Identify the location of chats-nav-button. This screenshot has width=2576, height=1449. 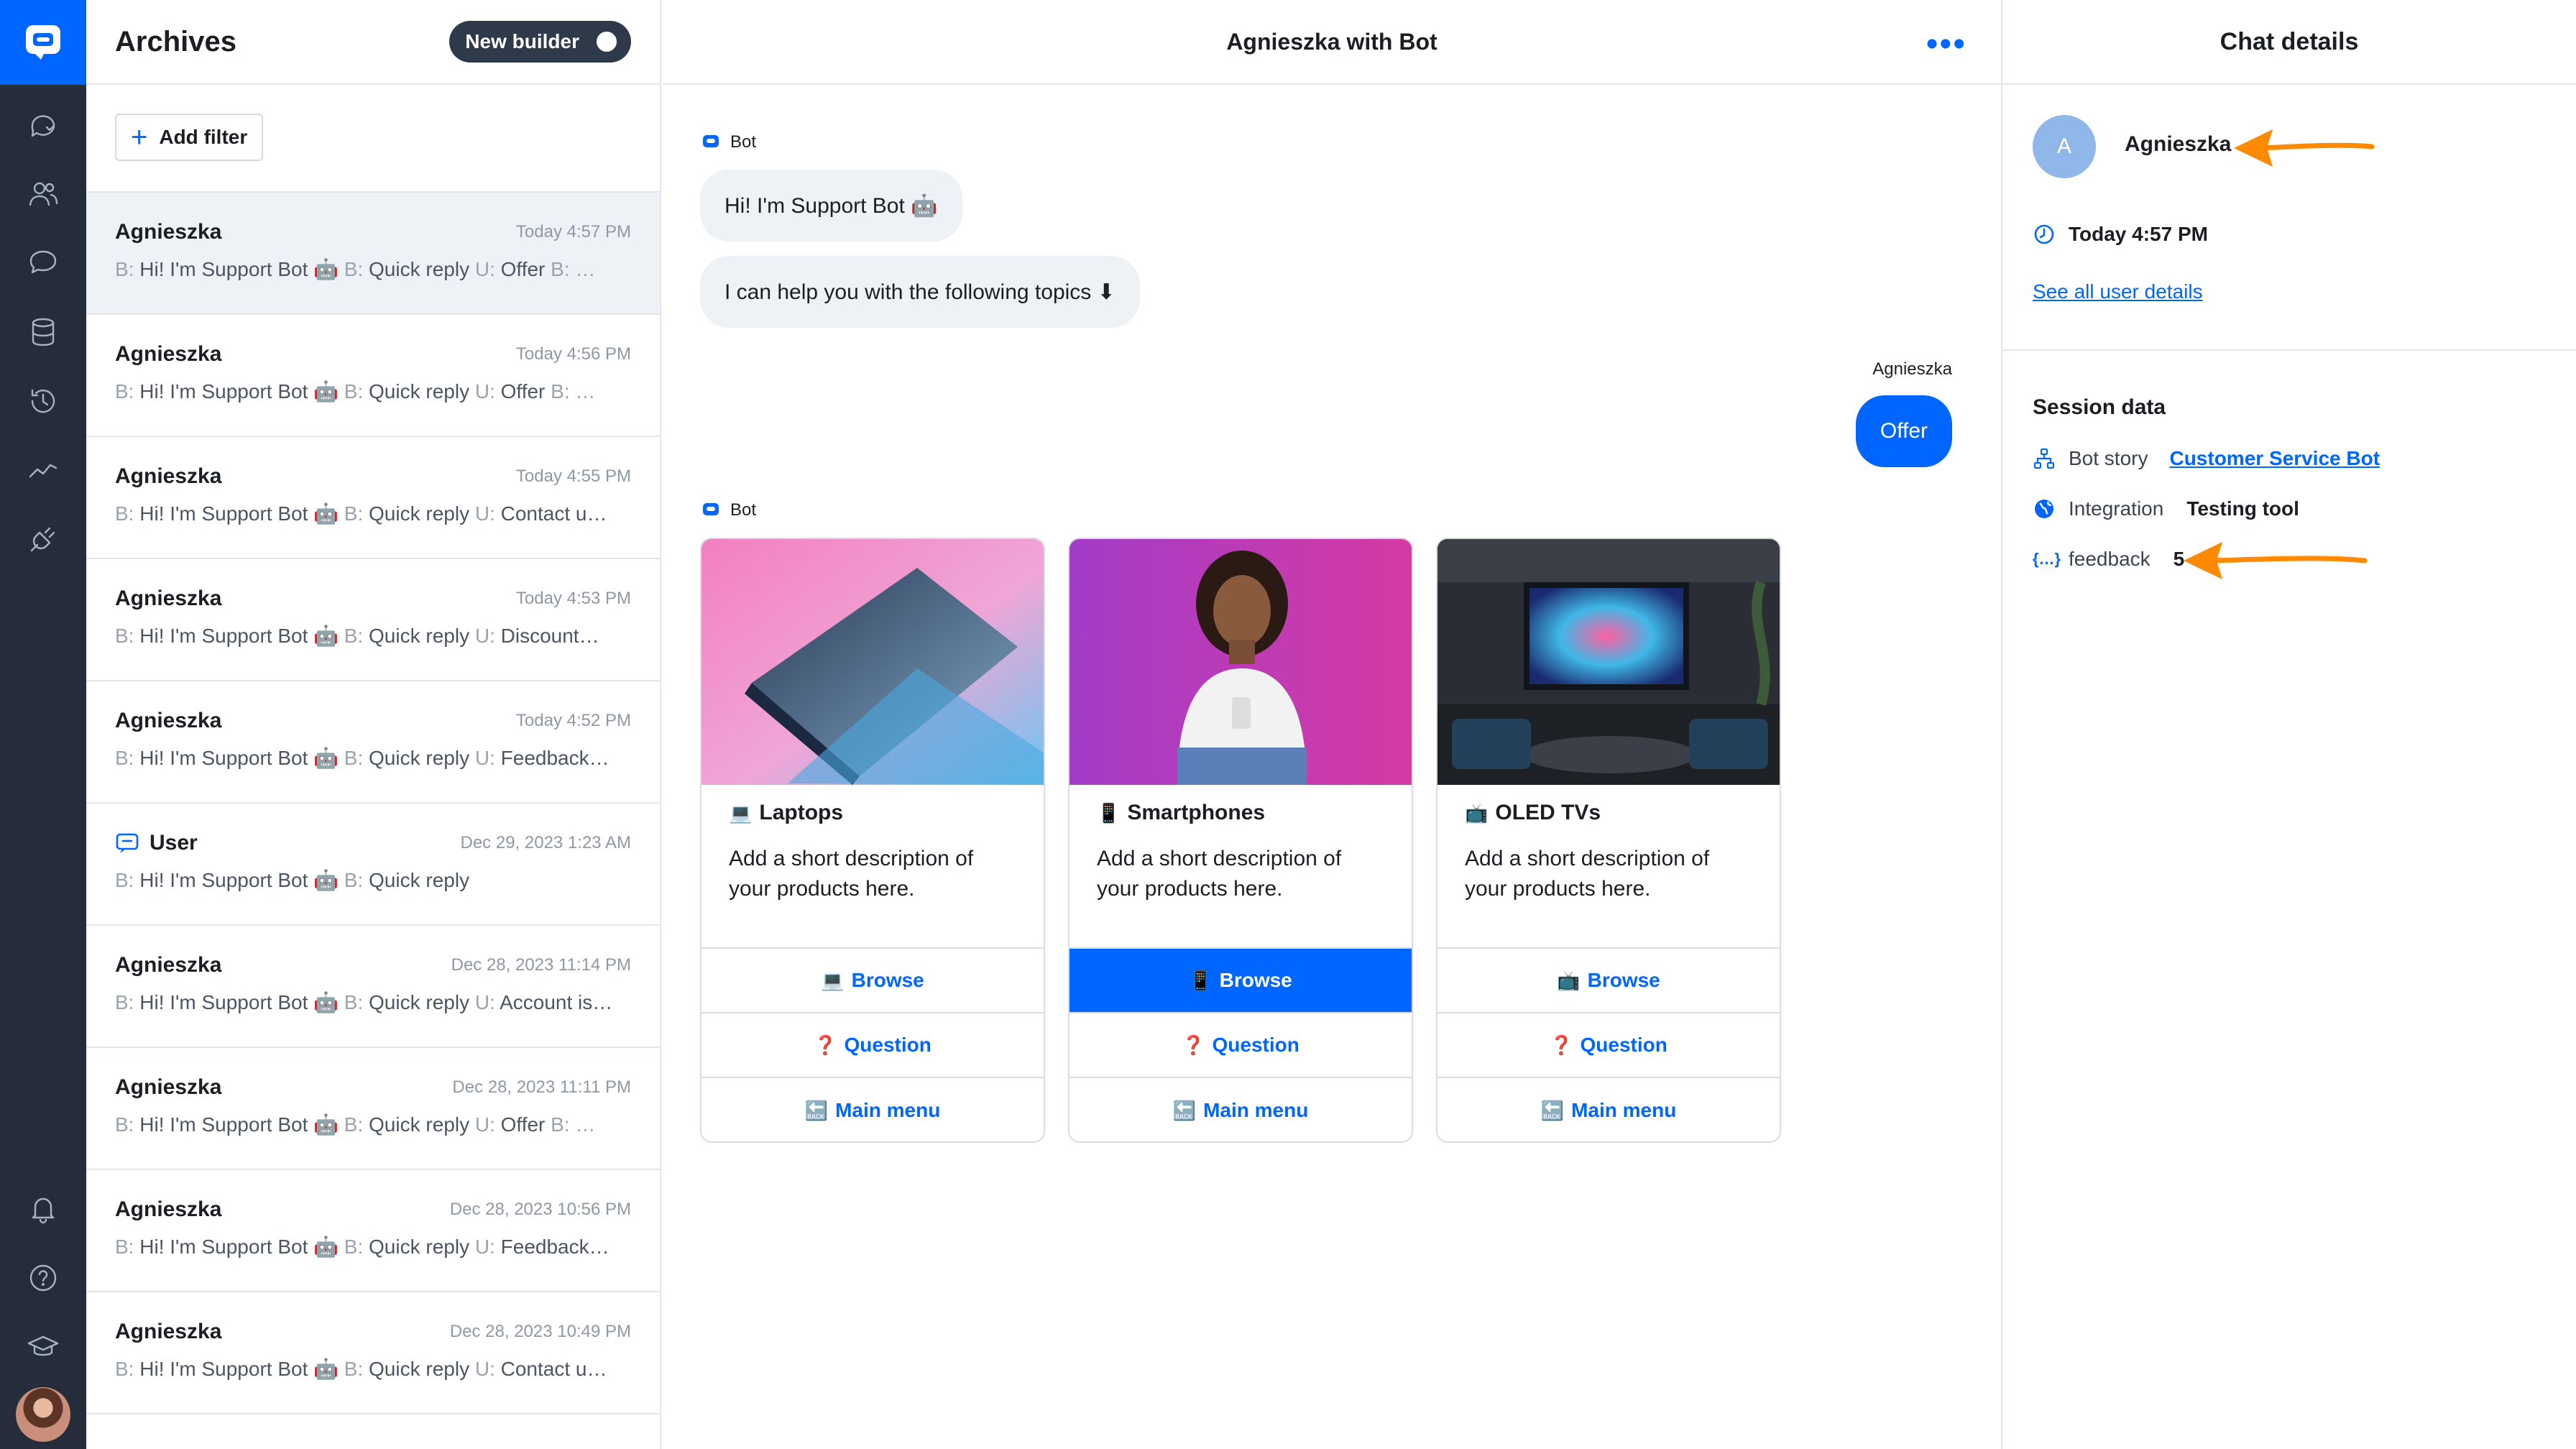
(43, 126).